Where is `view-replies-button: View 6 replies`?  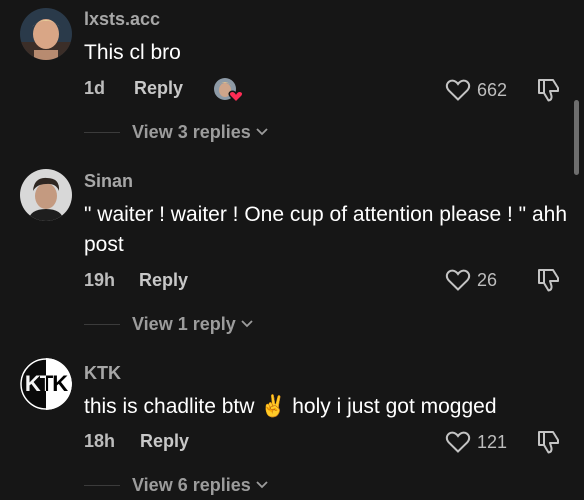 view-replies-button: View 6 replies is located at coordinates (176, 485).